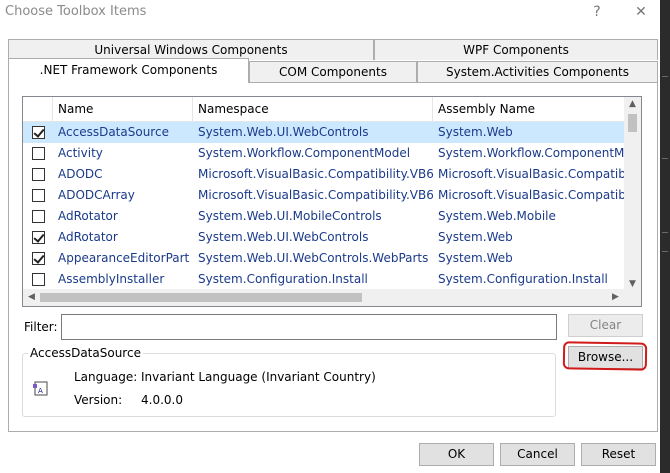  Describe the element at coordinates (641, 12) in the screenshot. I see `close-button: ✕` at that location.